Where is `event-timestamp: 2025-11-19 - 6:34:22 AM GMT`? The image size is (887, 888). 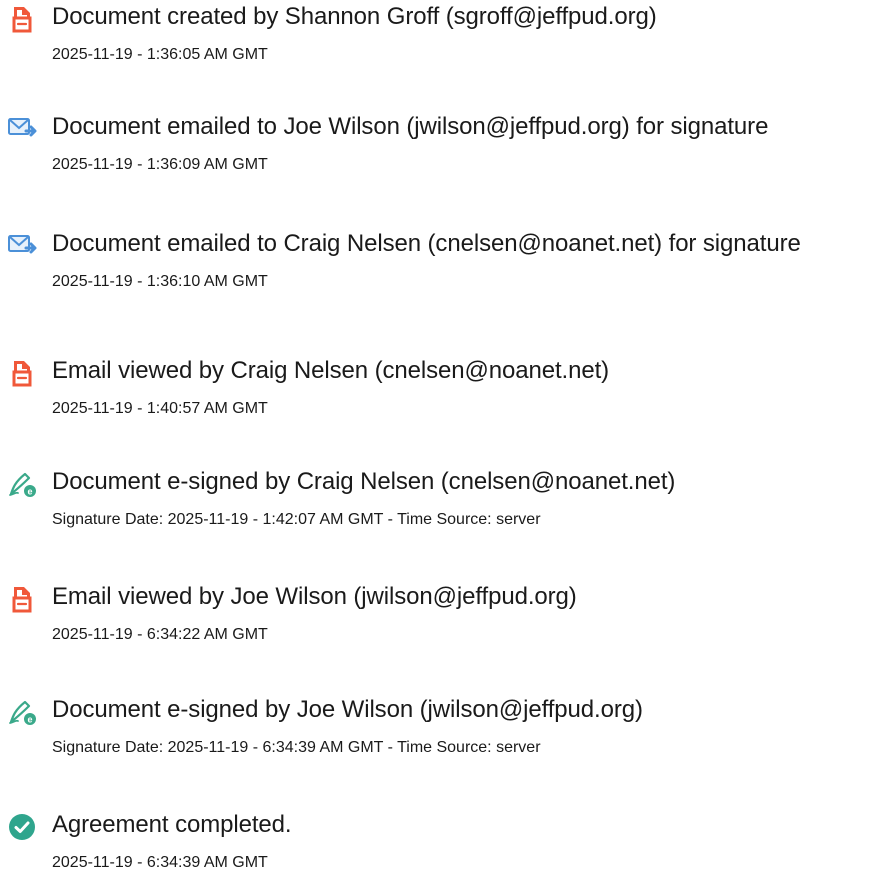
event-timestamp: 2025-11-19 - 6:34:22 AM GMT is located at coordinates (160, 634).